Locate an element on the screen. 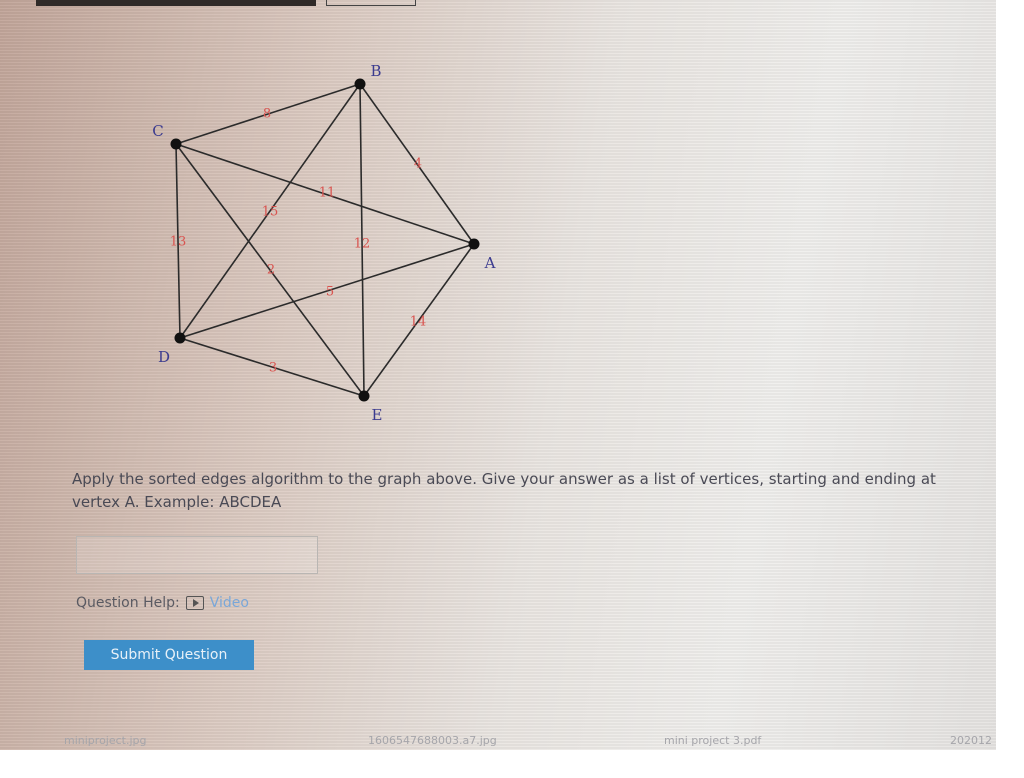  edge-weight-label: 12 is located at coordinates (362, 244).